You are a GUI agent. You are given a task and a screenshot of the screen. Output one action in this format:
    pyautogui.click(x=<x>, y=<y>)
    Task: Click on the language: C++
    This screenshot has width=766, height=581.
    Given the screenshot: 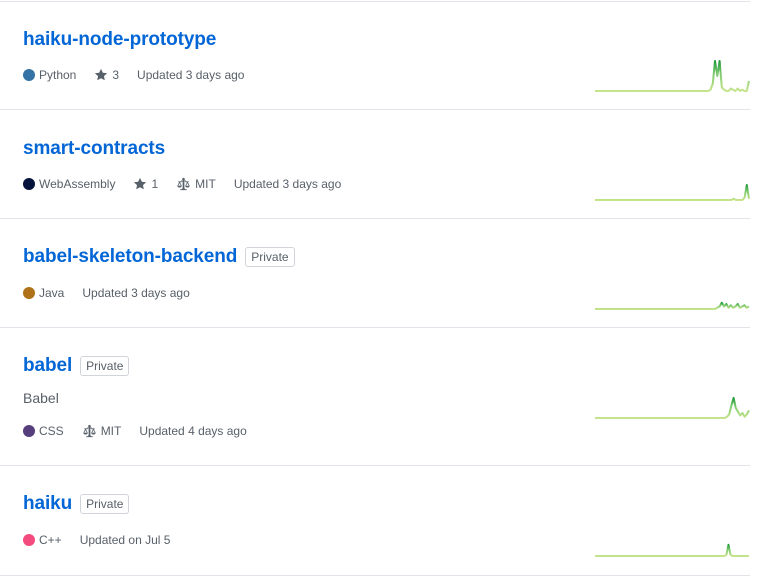 What is the action you would take?
    pyautogui.click(x=42, y=540)
    